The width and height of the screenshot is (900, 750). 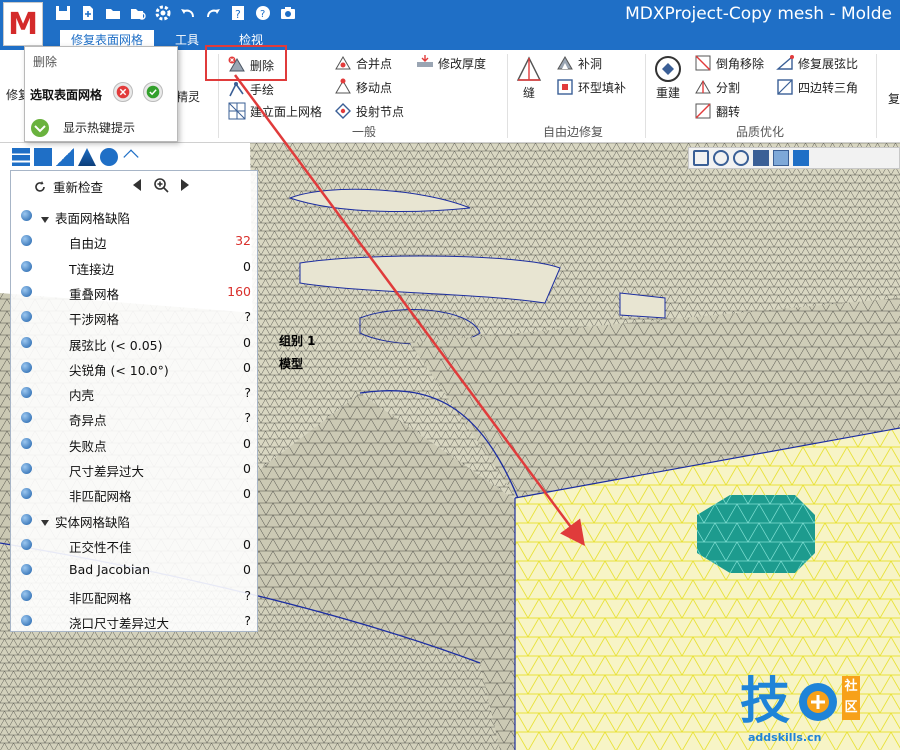 I want to click on find-icon, so click(x=138, y=14).